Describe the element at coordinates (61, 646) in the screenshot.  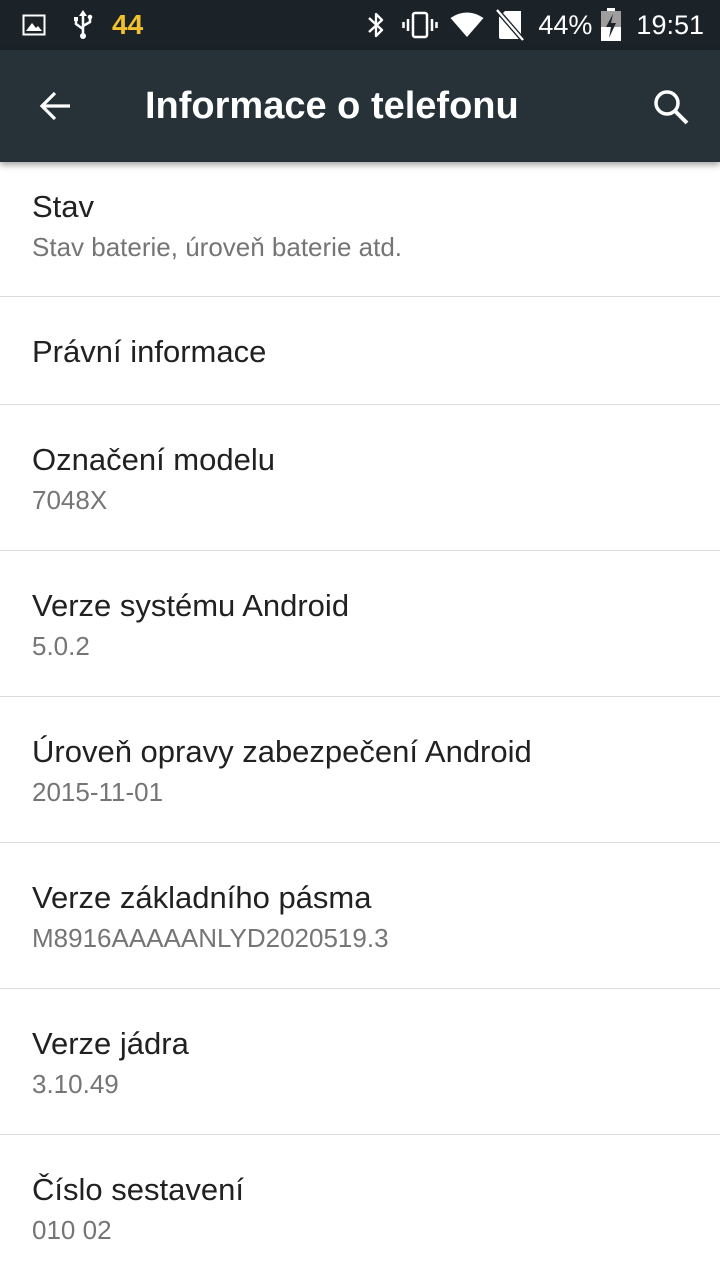
I see `list-item-subtitle: 5.0.2` at that location.